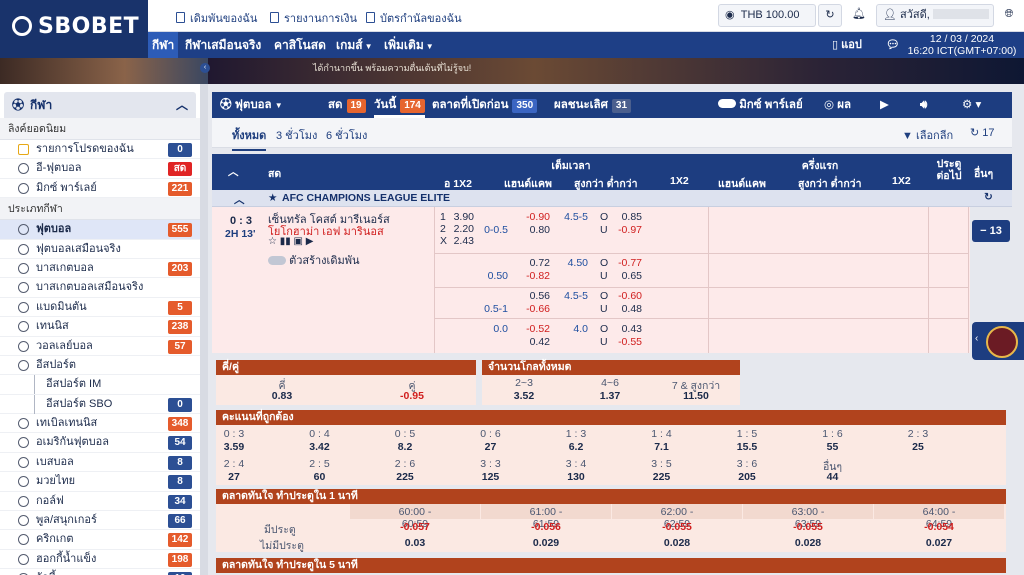  What do you see at coordinates (939, 543) in the screenshot?
I see `goal-no-odds: 0.027` at bounding box center [939, 543].